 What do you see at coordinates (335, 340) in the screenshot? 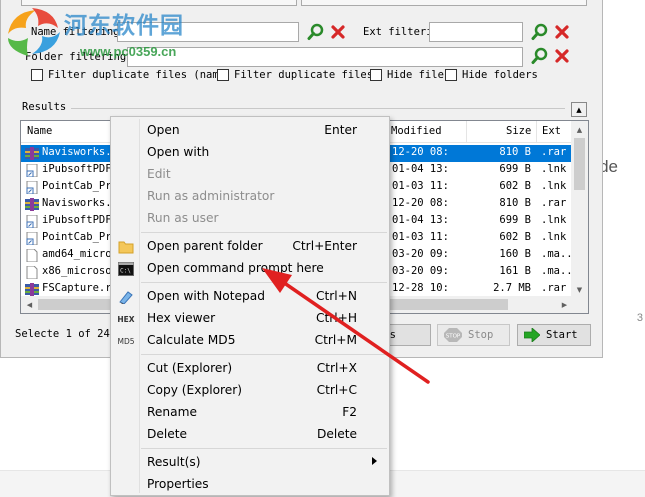
I see `menu-item-shortcut: Ctrl+M` at bounding box center [335, 340].